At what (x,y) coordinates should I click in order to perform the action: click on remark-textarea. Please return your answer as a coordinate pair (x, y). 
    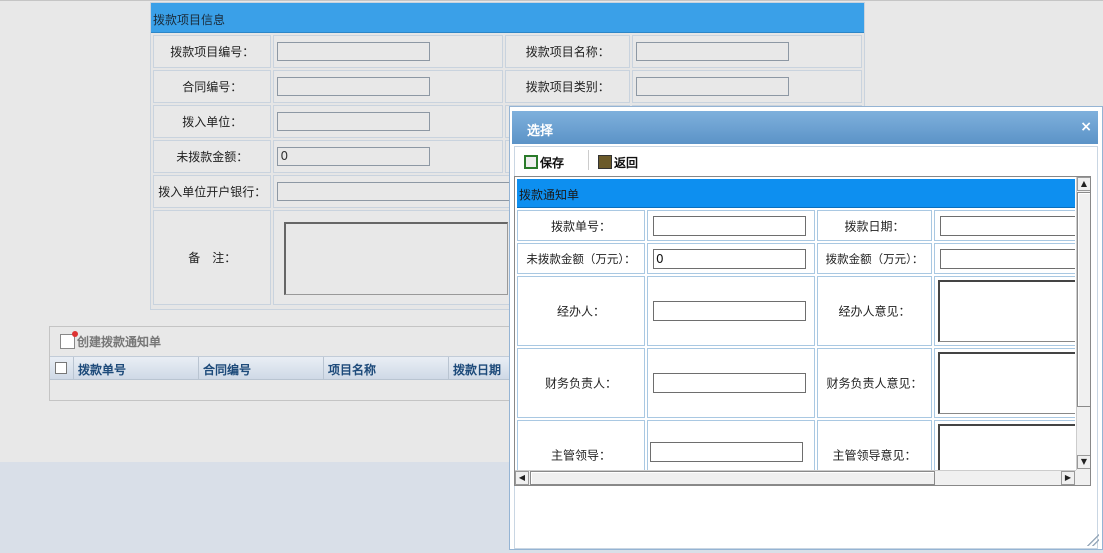
    Looking at the image, I should click on (396, 258).